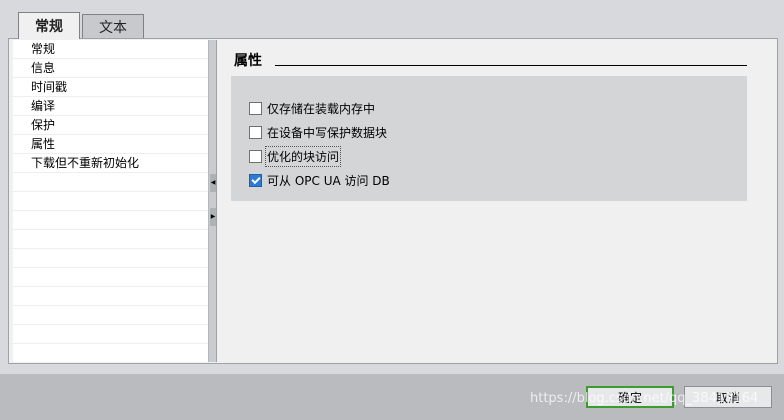 This screenshot has width=784, height=420. I want to click on nav-item-label: 时间戳, so click(49, 87).